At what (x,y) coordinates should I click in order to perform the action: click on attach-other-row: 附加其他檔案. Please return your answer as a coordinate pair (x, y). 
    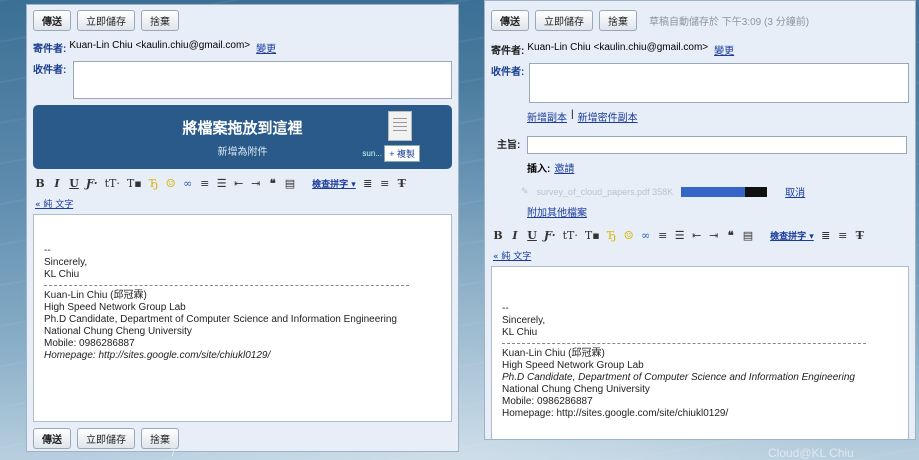
    Looking at the image, I should click on (700, 211).